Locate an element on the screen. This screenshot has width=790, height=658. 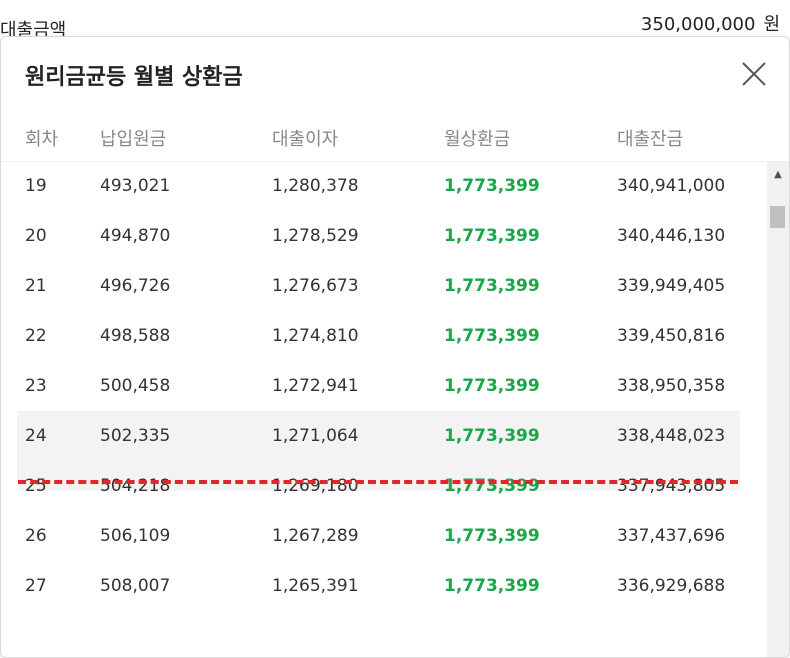
cell-principal: 493,021 is located at coordinates (135, 186).